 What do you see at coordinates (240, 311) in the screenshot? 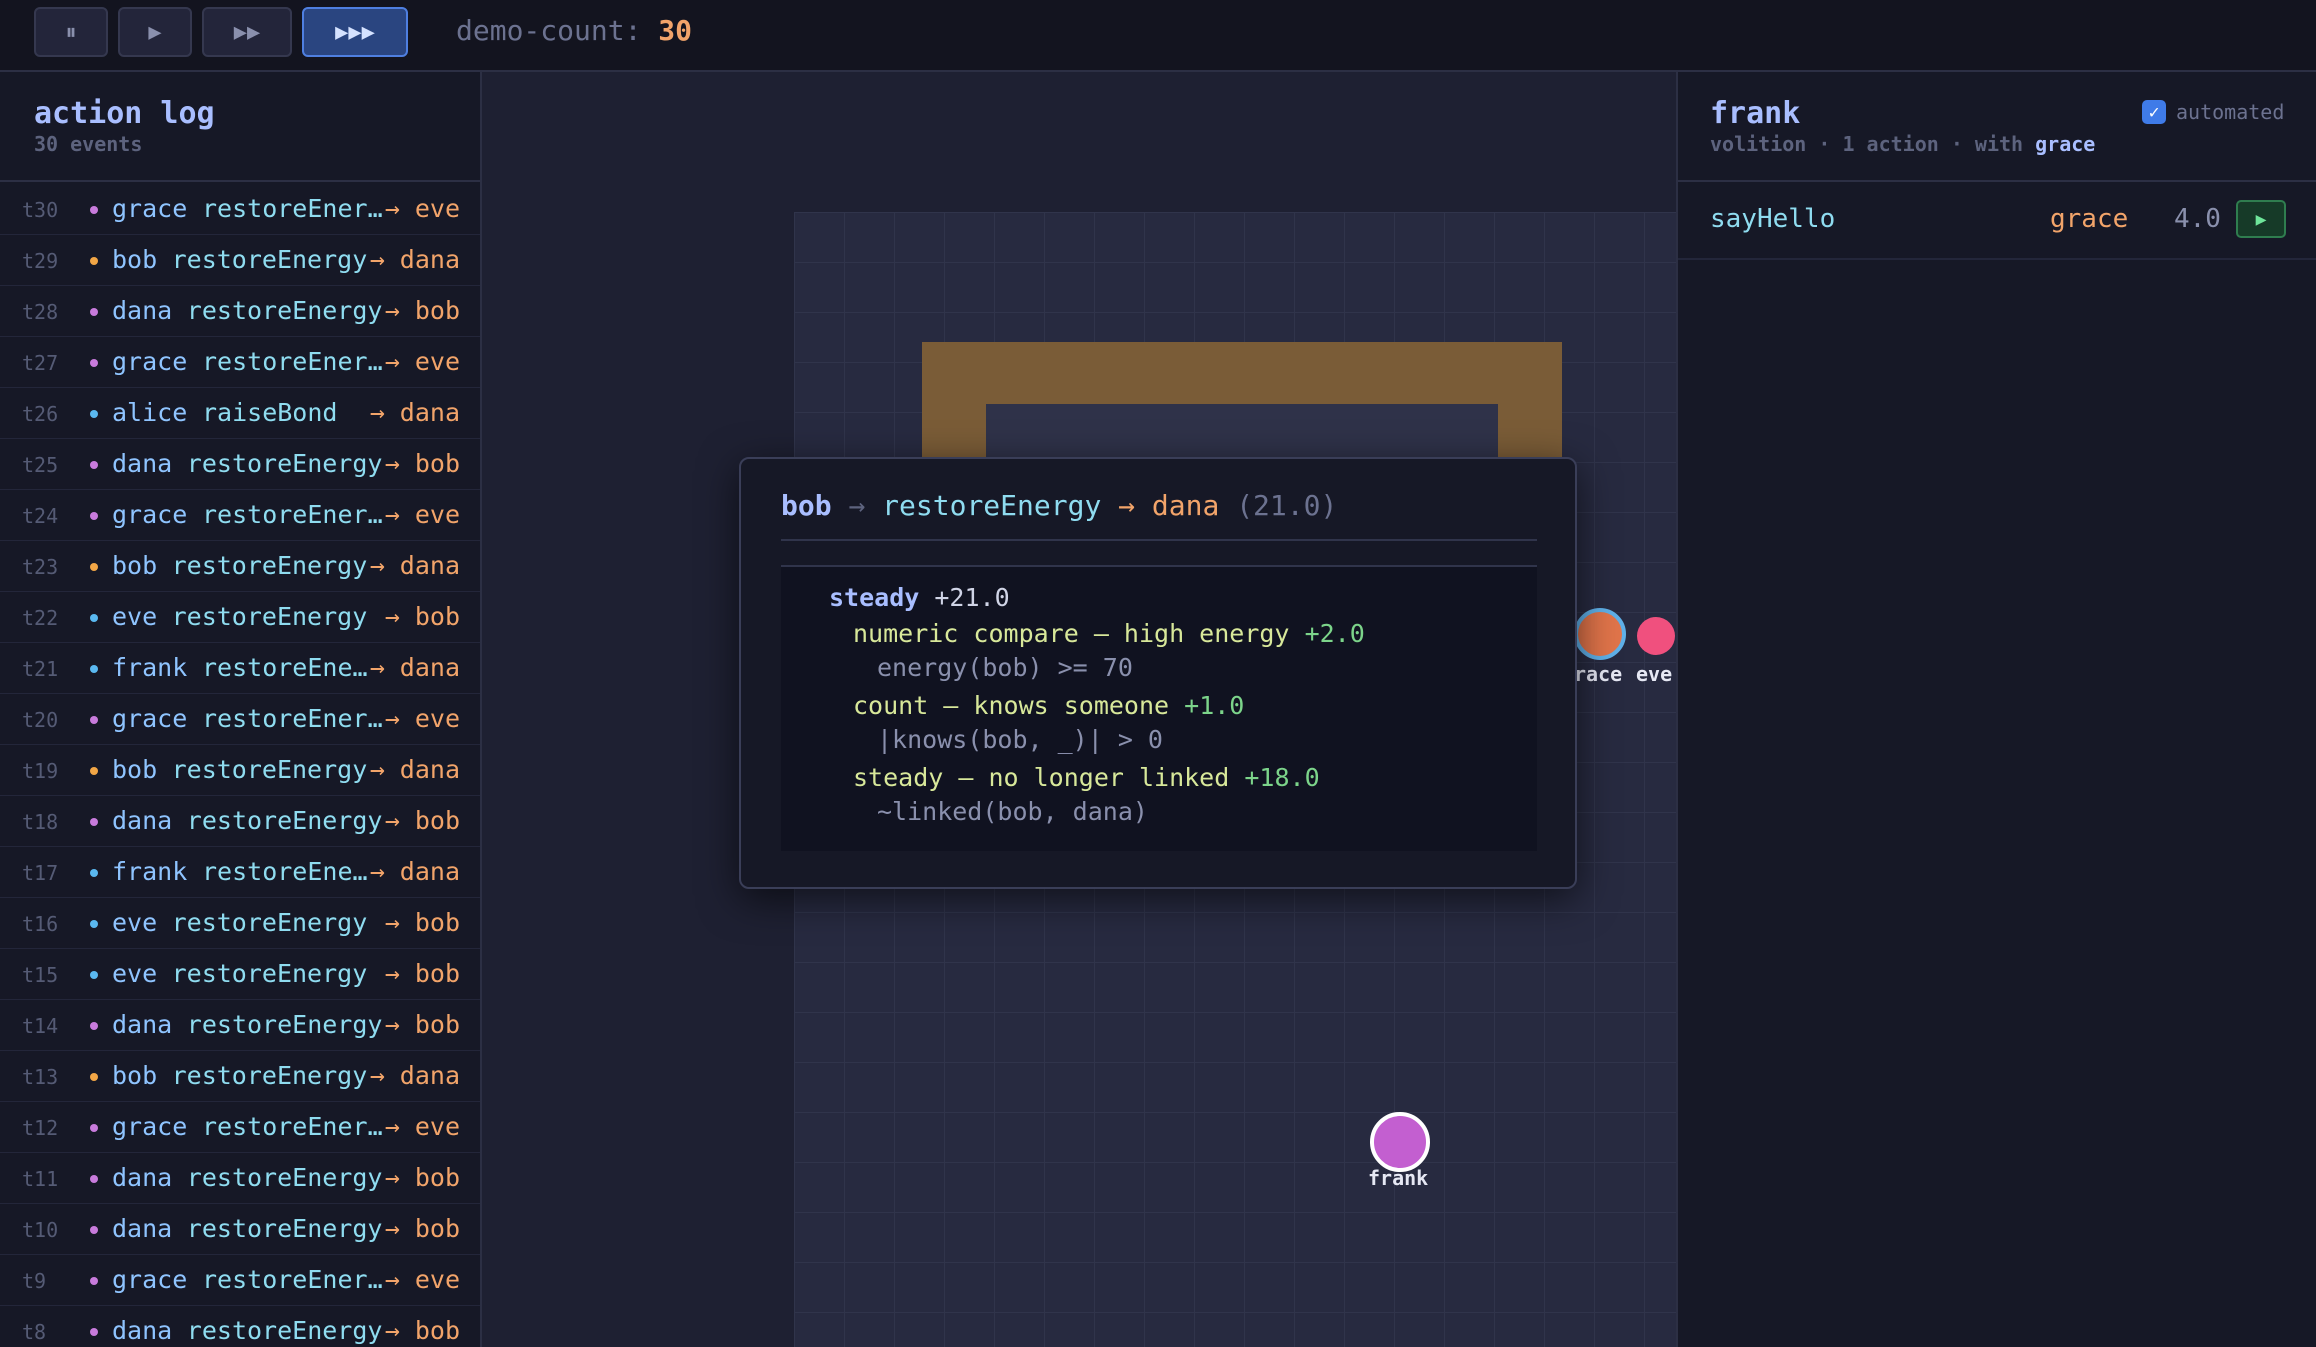
I see `log-row: t28 dana restoreEnergy → bob` at bounding box center [240, 311].